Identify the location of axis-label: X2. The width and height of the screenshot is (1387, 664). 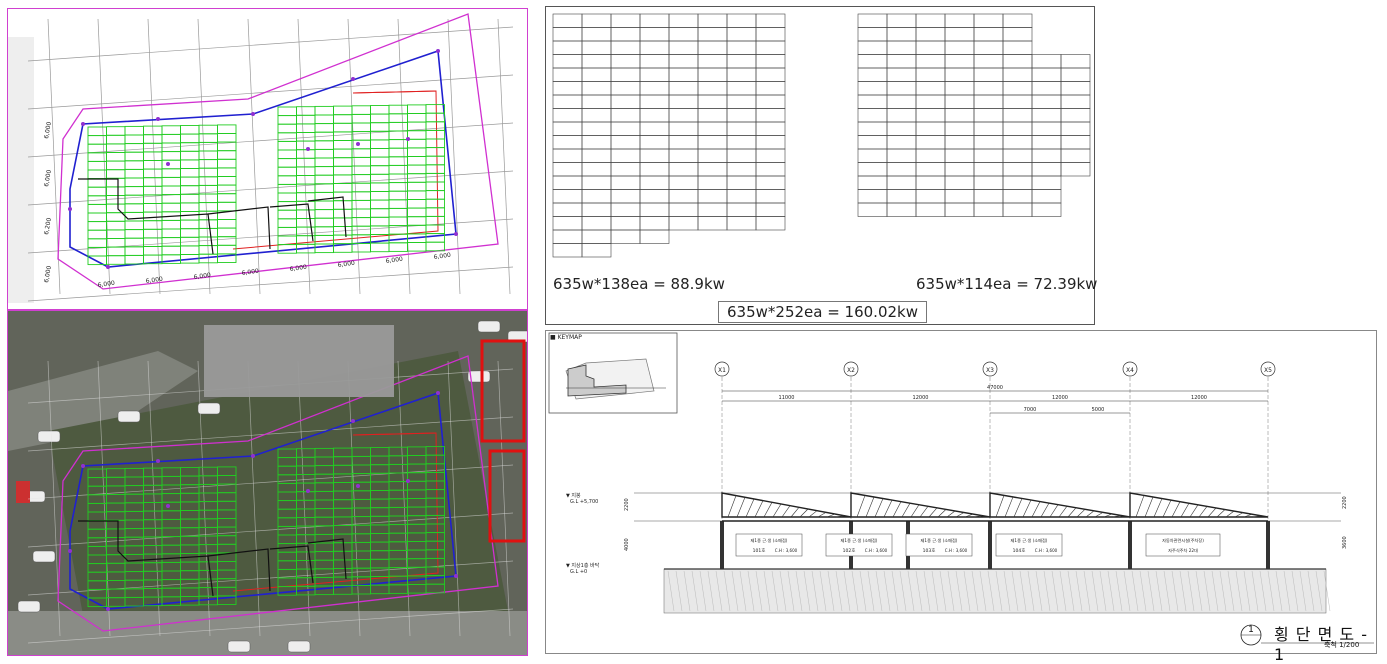
(851, 370).